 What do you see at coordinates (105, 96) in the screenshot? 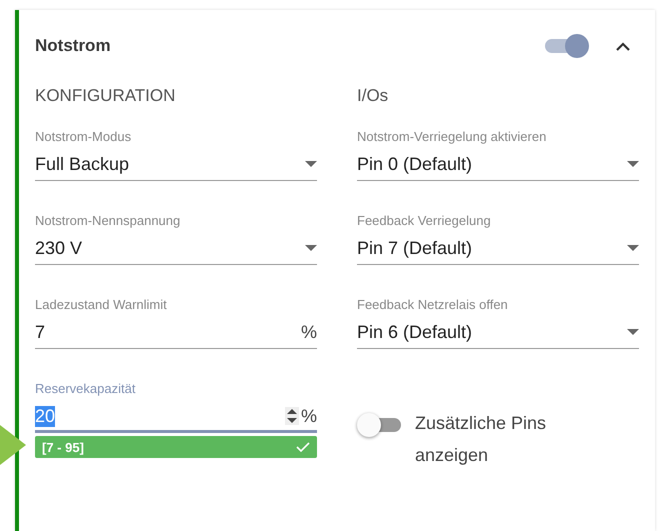
I see `section-heading: KONFIGURATION` at bounding box center [105, 96].